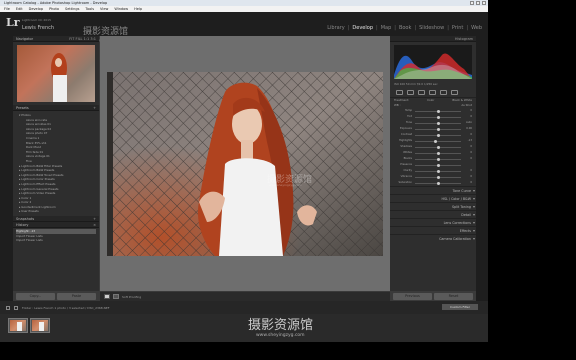 The image size is (576, 360). Describe the element at coordinates (430, 100) in the screenshot. I see `treatment-color: Color` at that location.